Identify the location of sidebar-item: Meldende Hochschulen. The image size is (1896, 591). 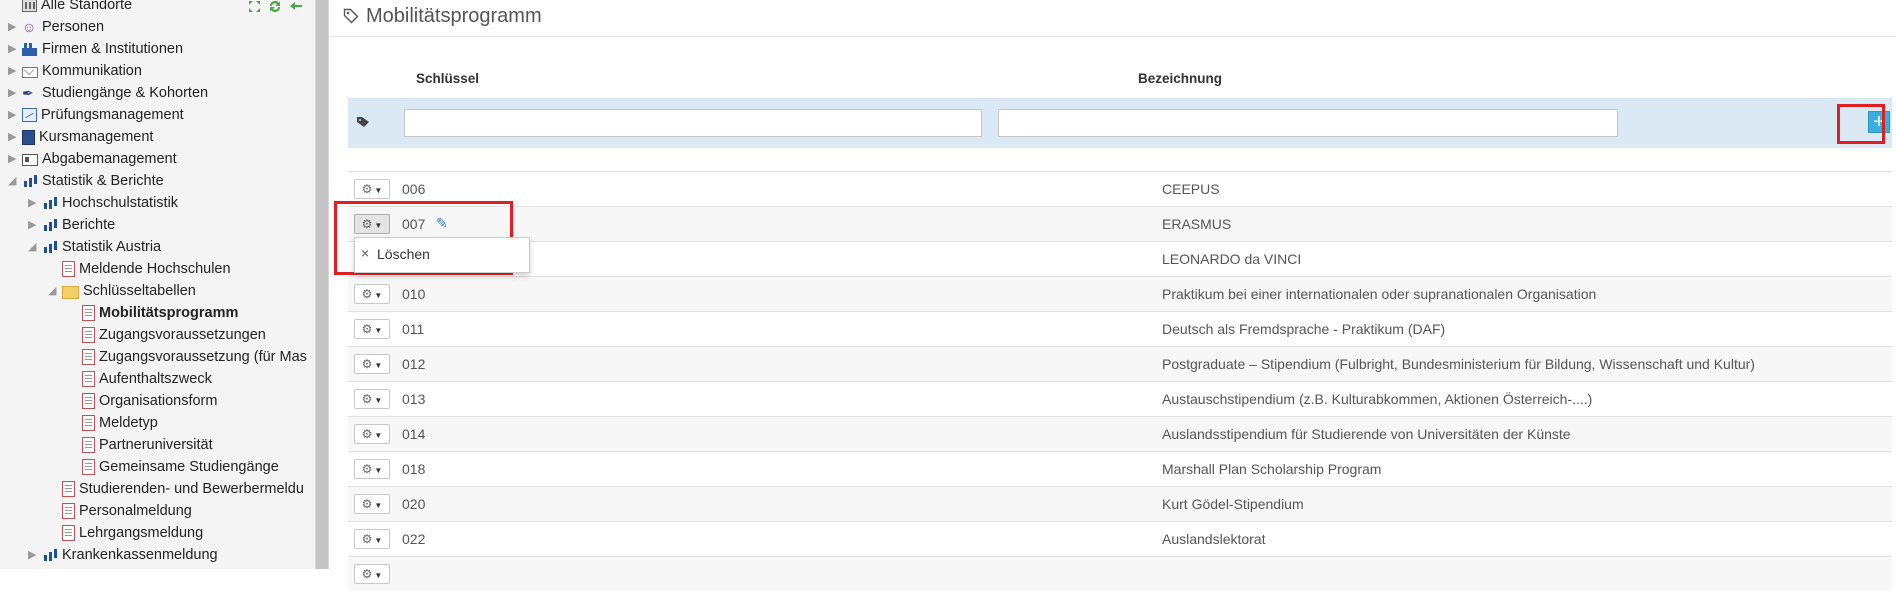
(139, 269).